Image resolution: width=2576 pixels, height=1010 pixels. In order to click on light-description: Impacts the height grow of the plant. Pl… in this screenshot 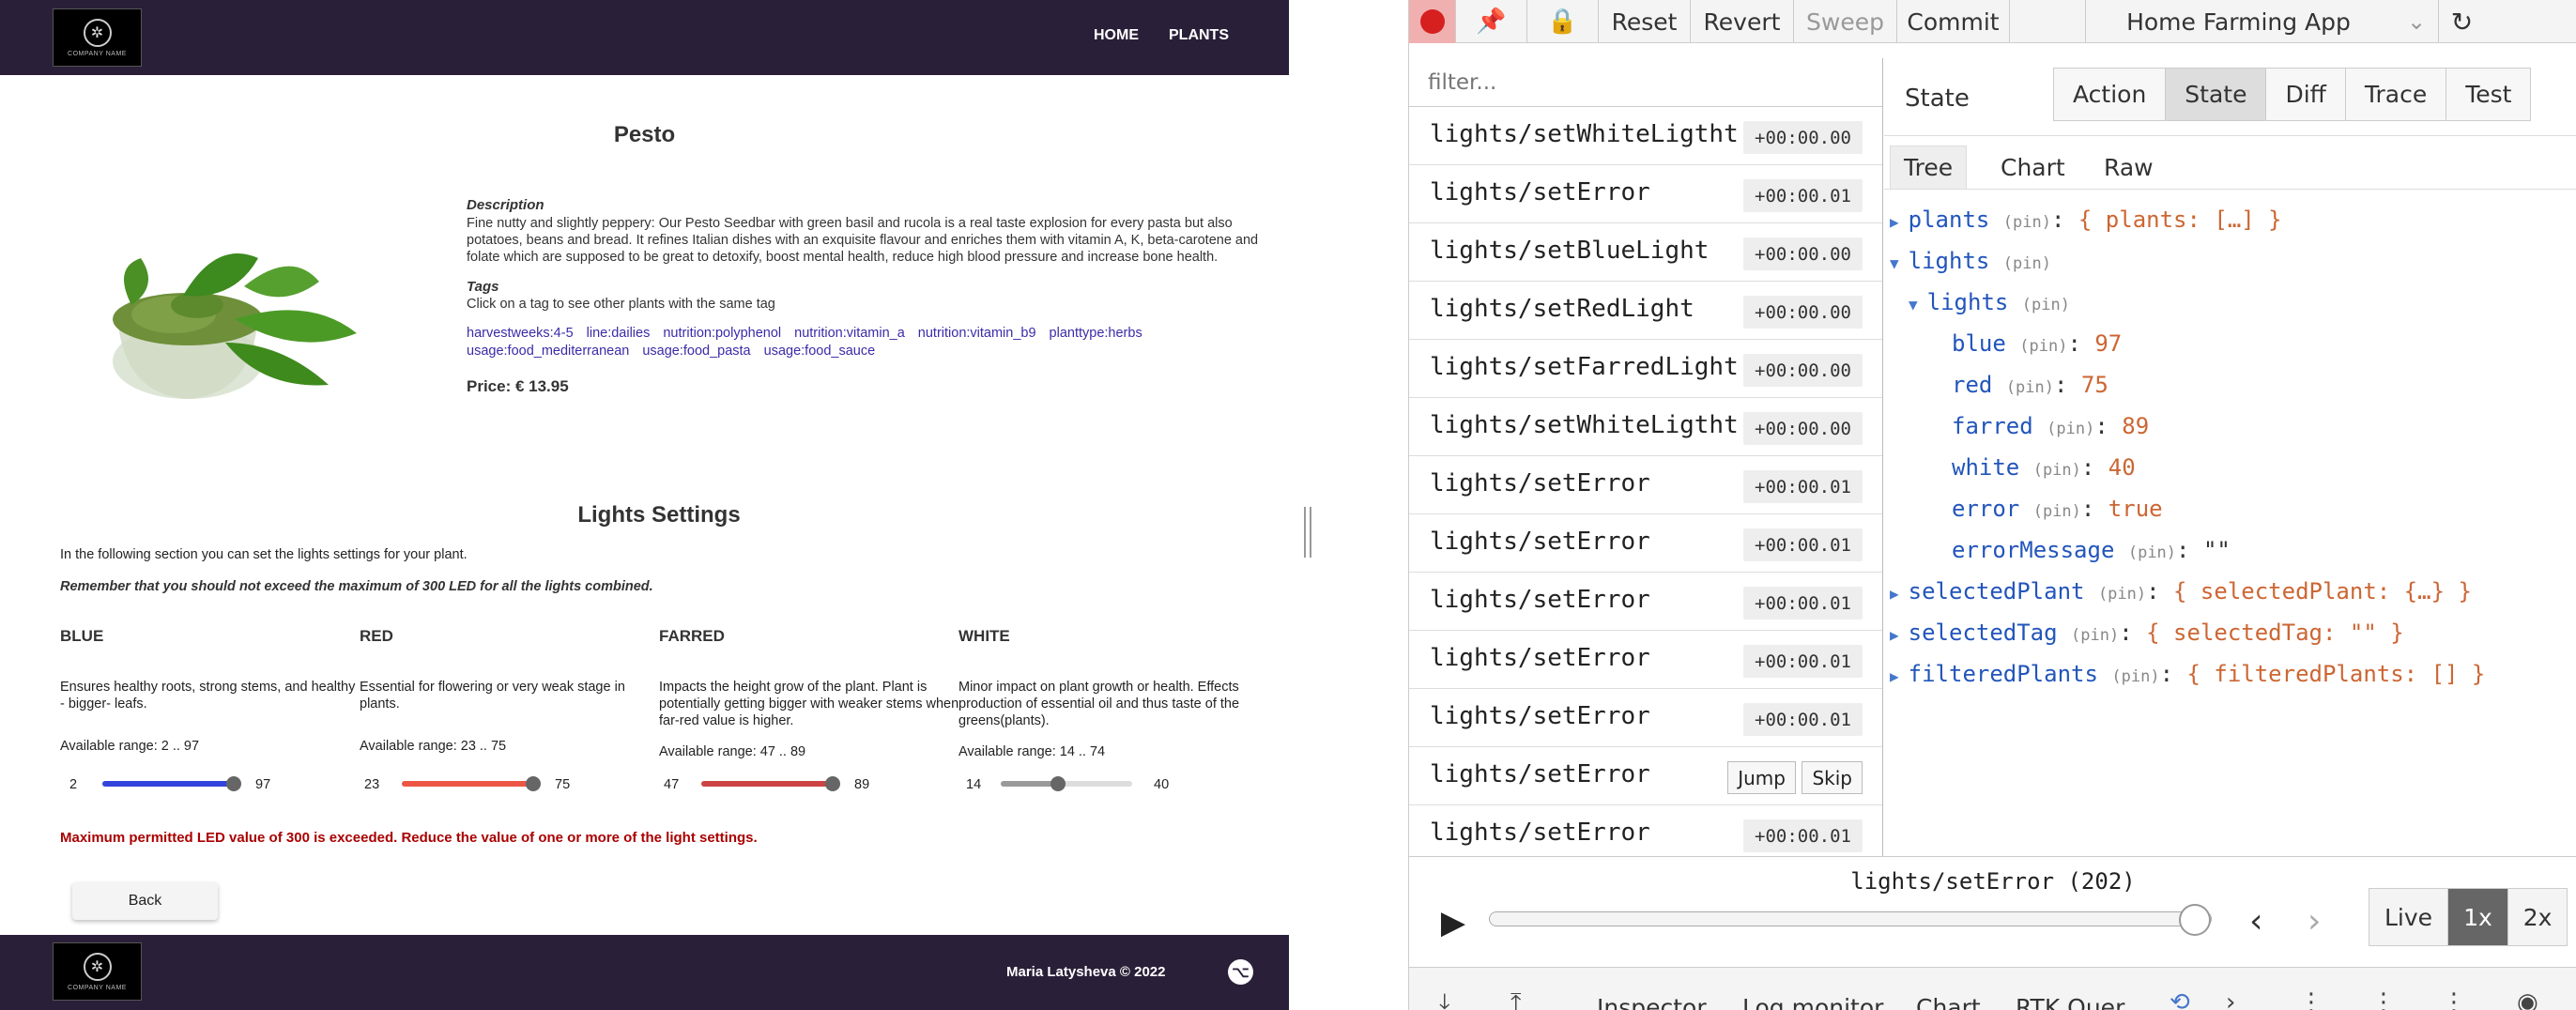, I will do `click(809, 704)`.